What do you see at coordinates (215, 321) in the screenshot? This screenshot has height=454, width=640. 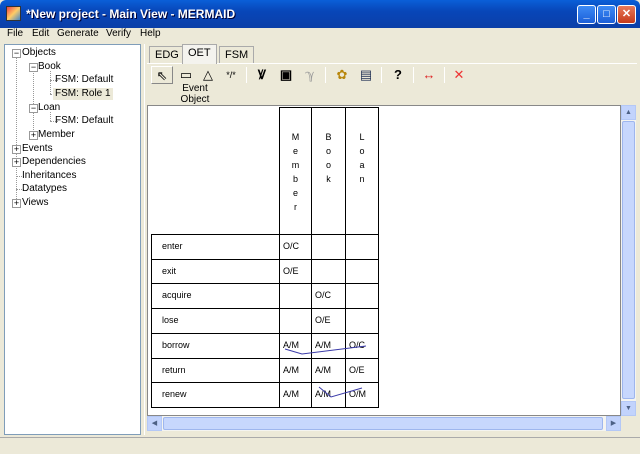 I see `event-row-label: lose` at bounding box center [215, 321].